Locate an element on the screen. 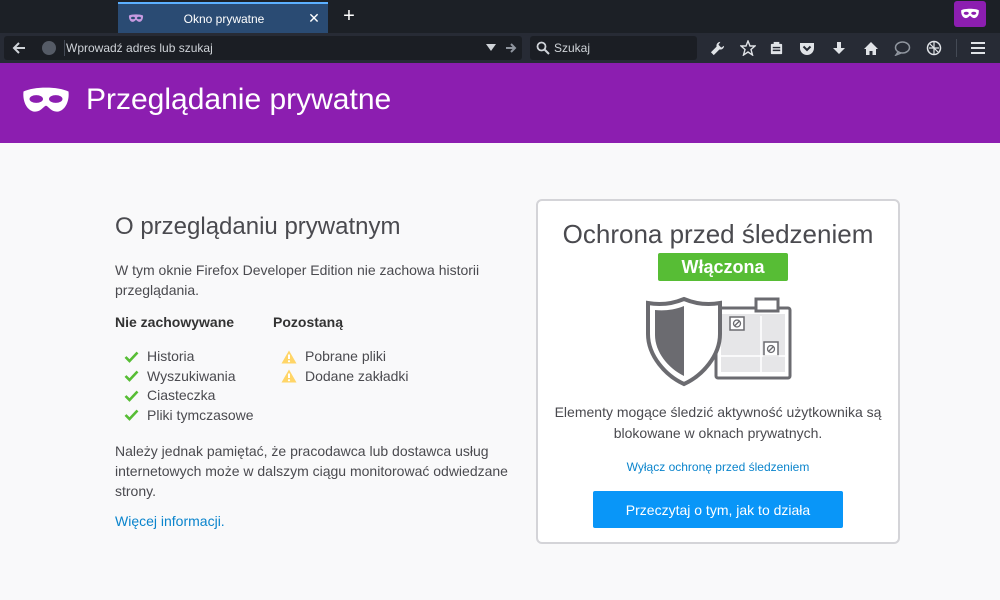 This screenshot has width=1000, height=600. home-icon is located at coordinates (871, 48).